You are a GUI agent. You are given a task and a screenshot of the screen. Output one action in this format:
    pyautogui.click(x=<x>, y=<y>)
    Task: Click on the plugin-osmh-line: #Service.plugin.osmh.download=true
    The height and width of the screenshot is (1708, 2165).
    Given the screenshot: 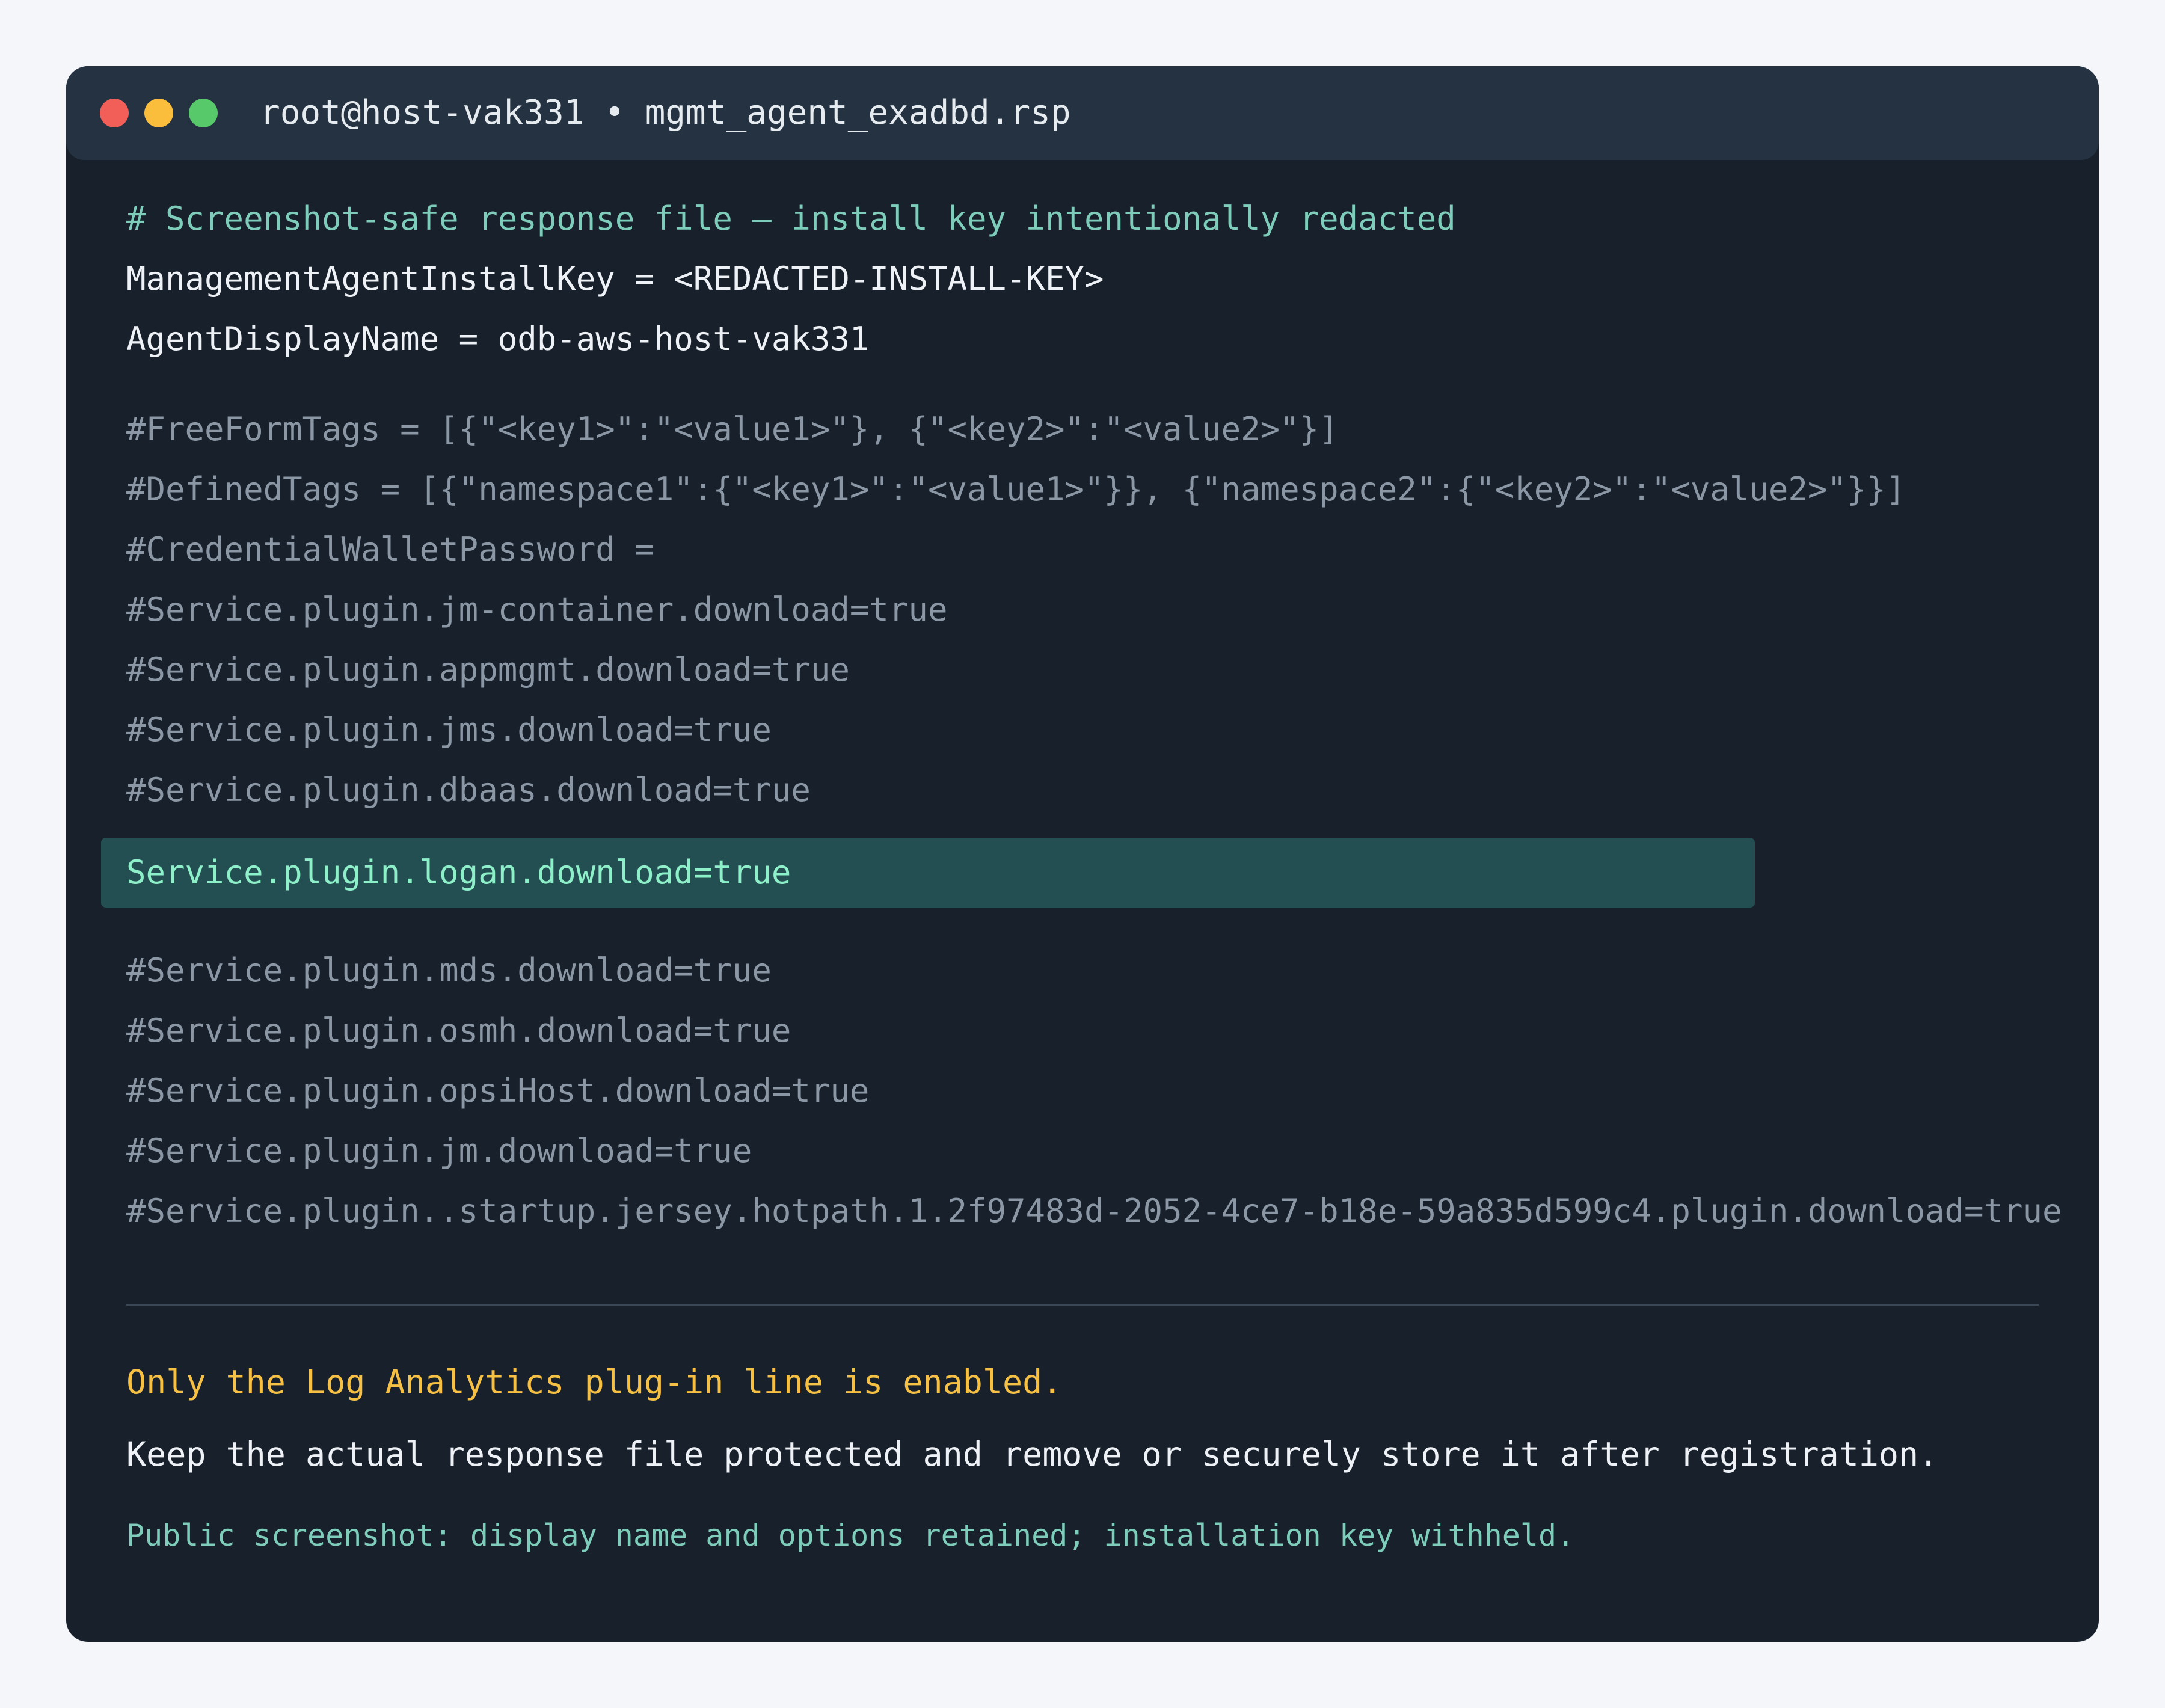 What is the action you would take?
    pyautogui.click(x=458, y=1030)
    